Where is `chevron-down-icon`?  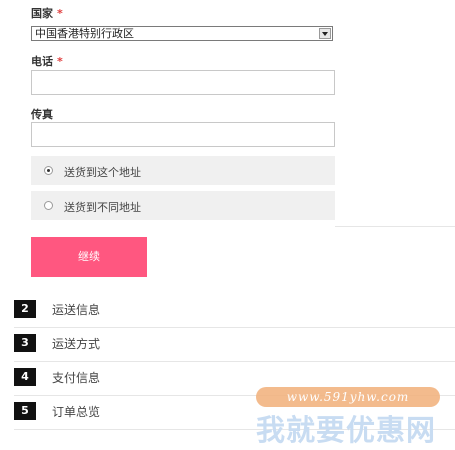 chevron-down-icon is located at coordinates (325, 33).